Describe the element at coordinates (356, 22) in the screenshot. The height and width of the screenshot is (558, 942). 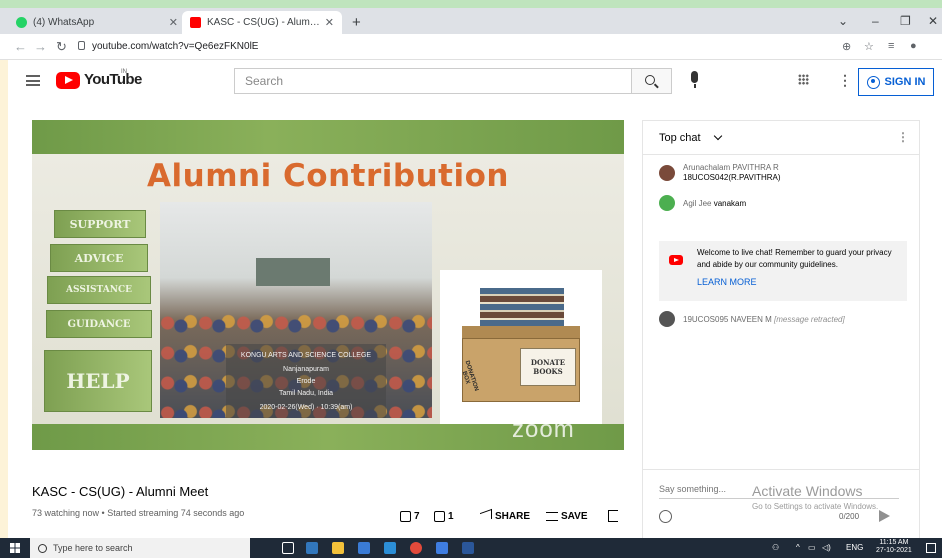
I see `new-tab-button: +` at that location.